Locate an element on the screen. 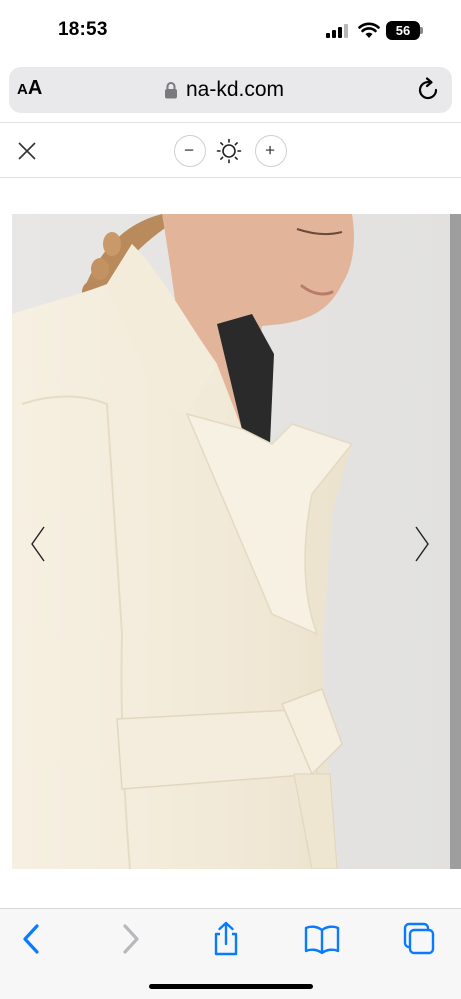  close-icon is located at coordinates (27, 151).